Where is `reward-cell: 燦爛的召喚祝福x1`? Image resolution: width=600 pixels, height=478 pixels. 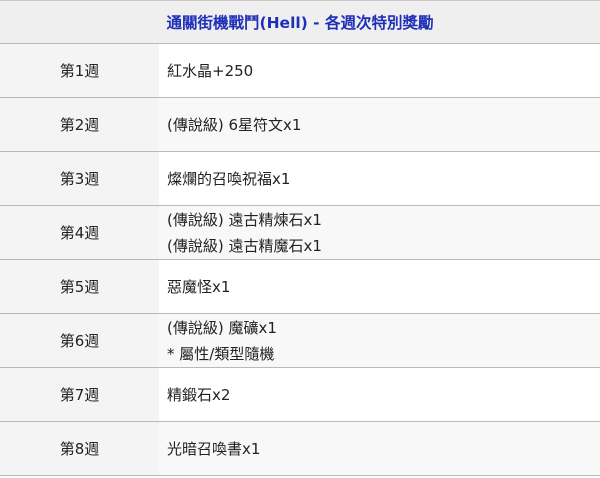
reward-cell: 燦爛的召喚祝福x1 is located at coordinates (379, 178).